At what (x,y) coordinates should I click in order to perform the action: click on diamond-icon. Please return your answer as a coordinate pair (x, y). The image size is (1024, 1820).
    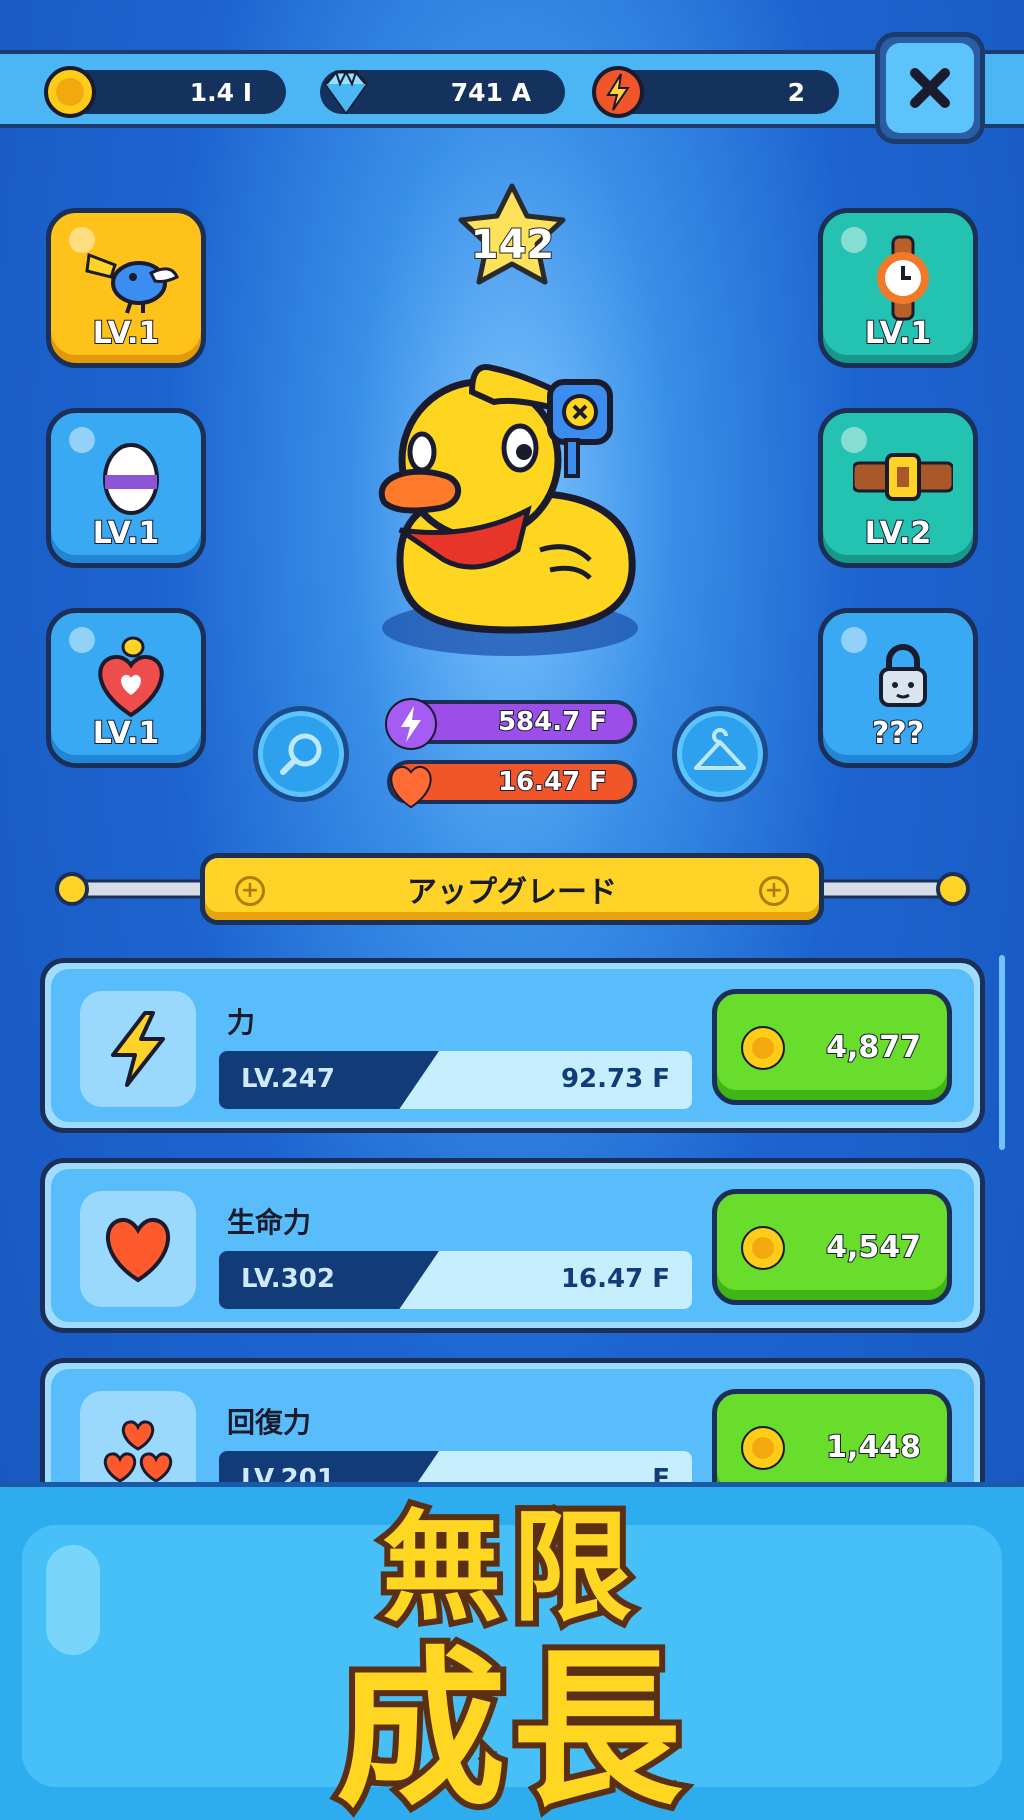
    Looking at the image, I should click on (346, 92).